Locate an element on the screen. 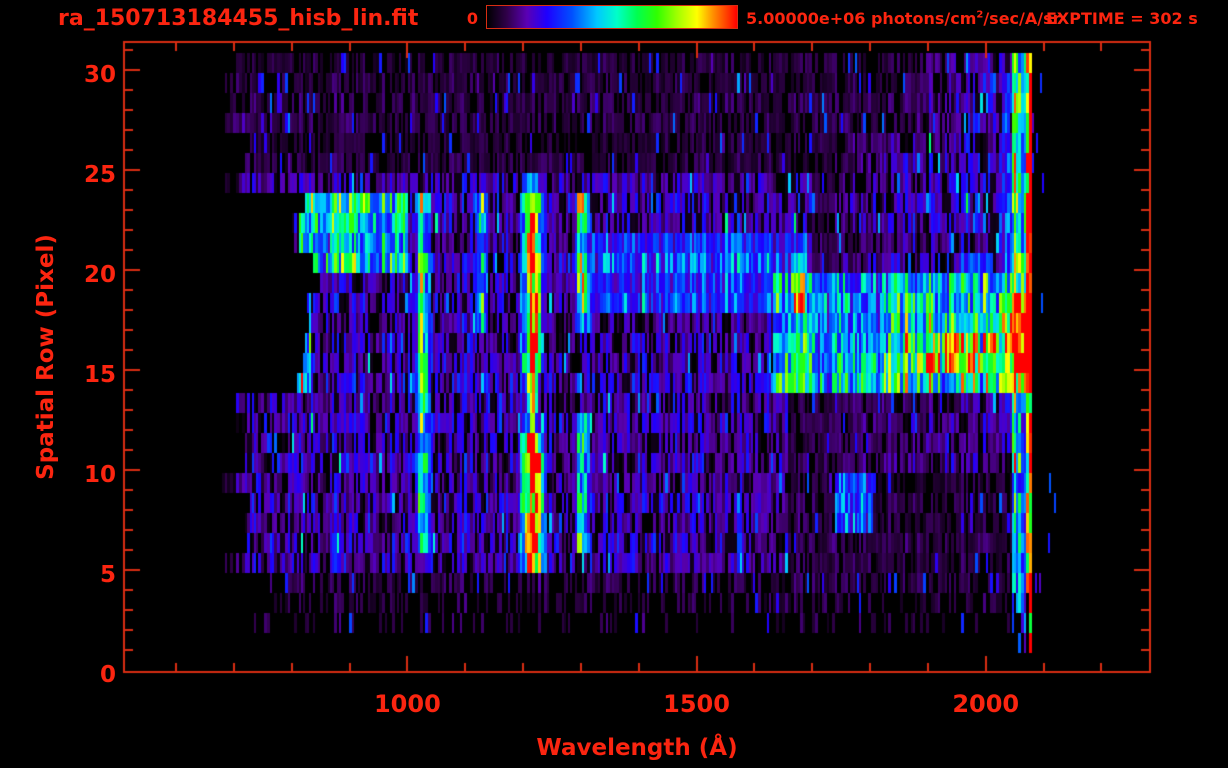  colorbar is located at coordinates (612, 17).